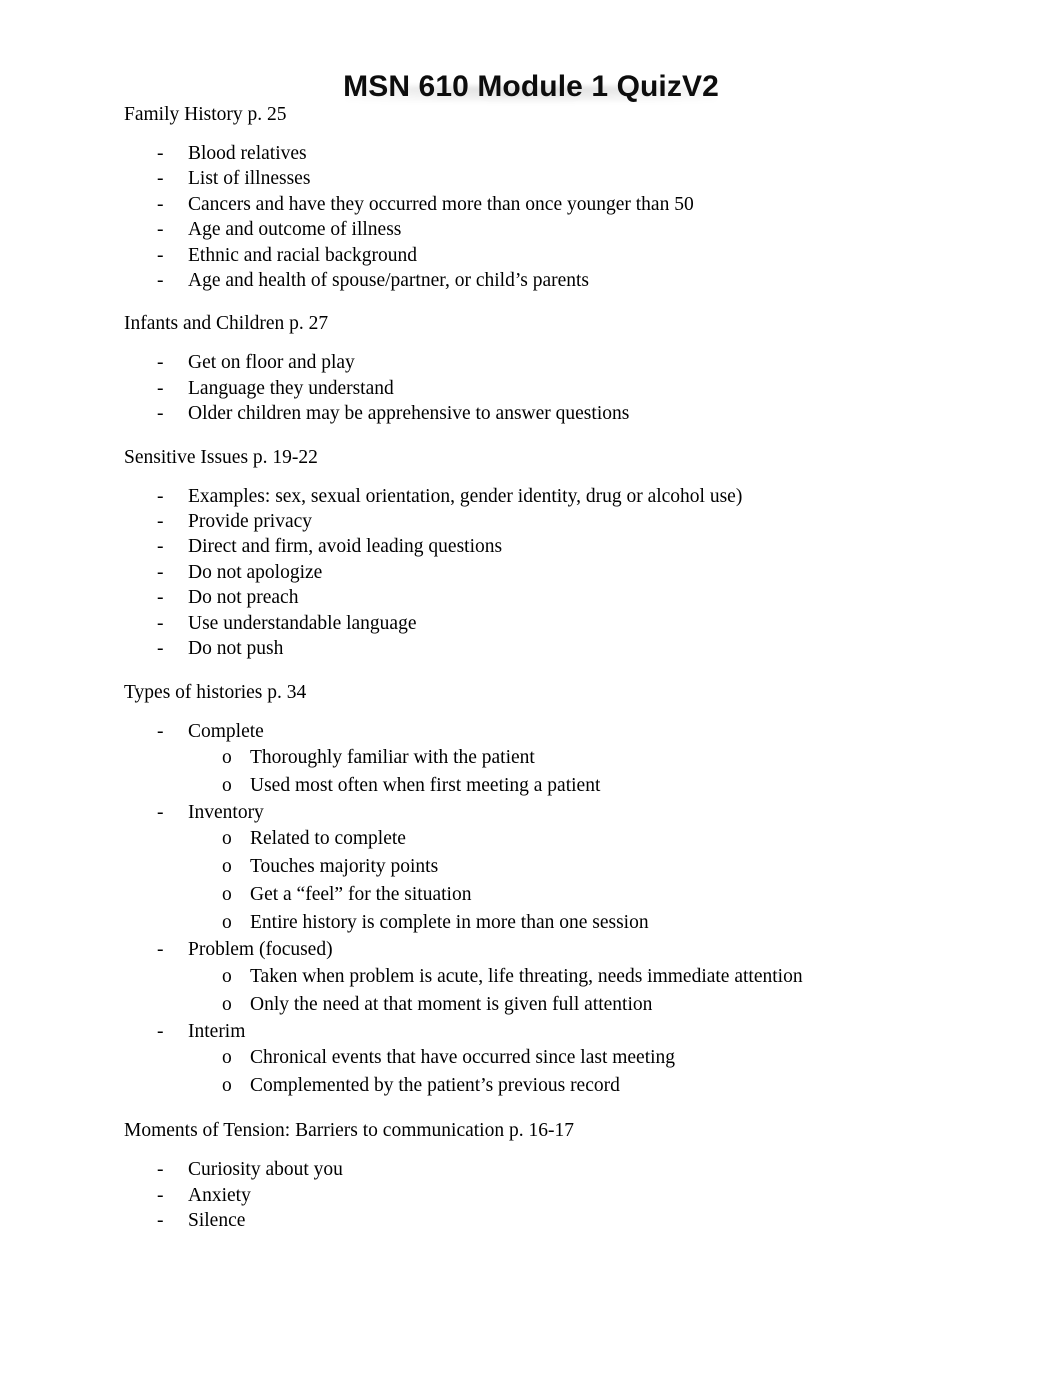 This screenshot has width=1062, height=1377. What do you see at coordinates (217, 1031) in the screenshot?
I see `bullet-text: Interim` at bounding box center [217, 1031].